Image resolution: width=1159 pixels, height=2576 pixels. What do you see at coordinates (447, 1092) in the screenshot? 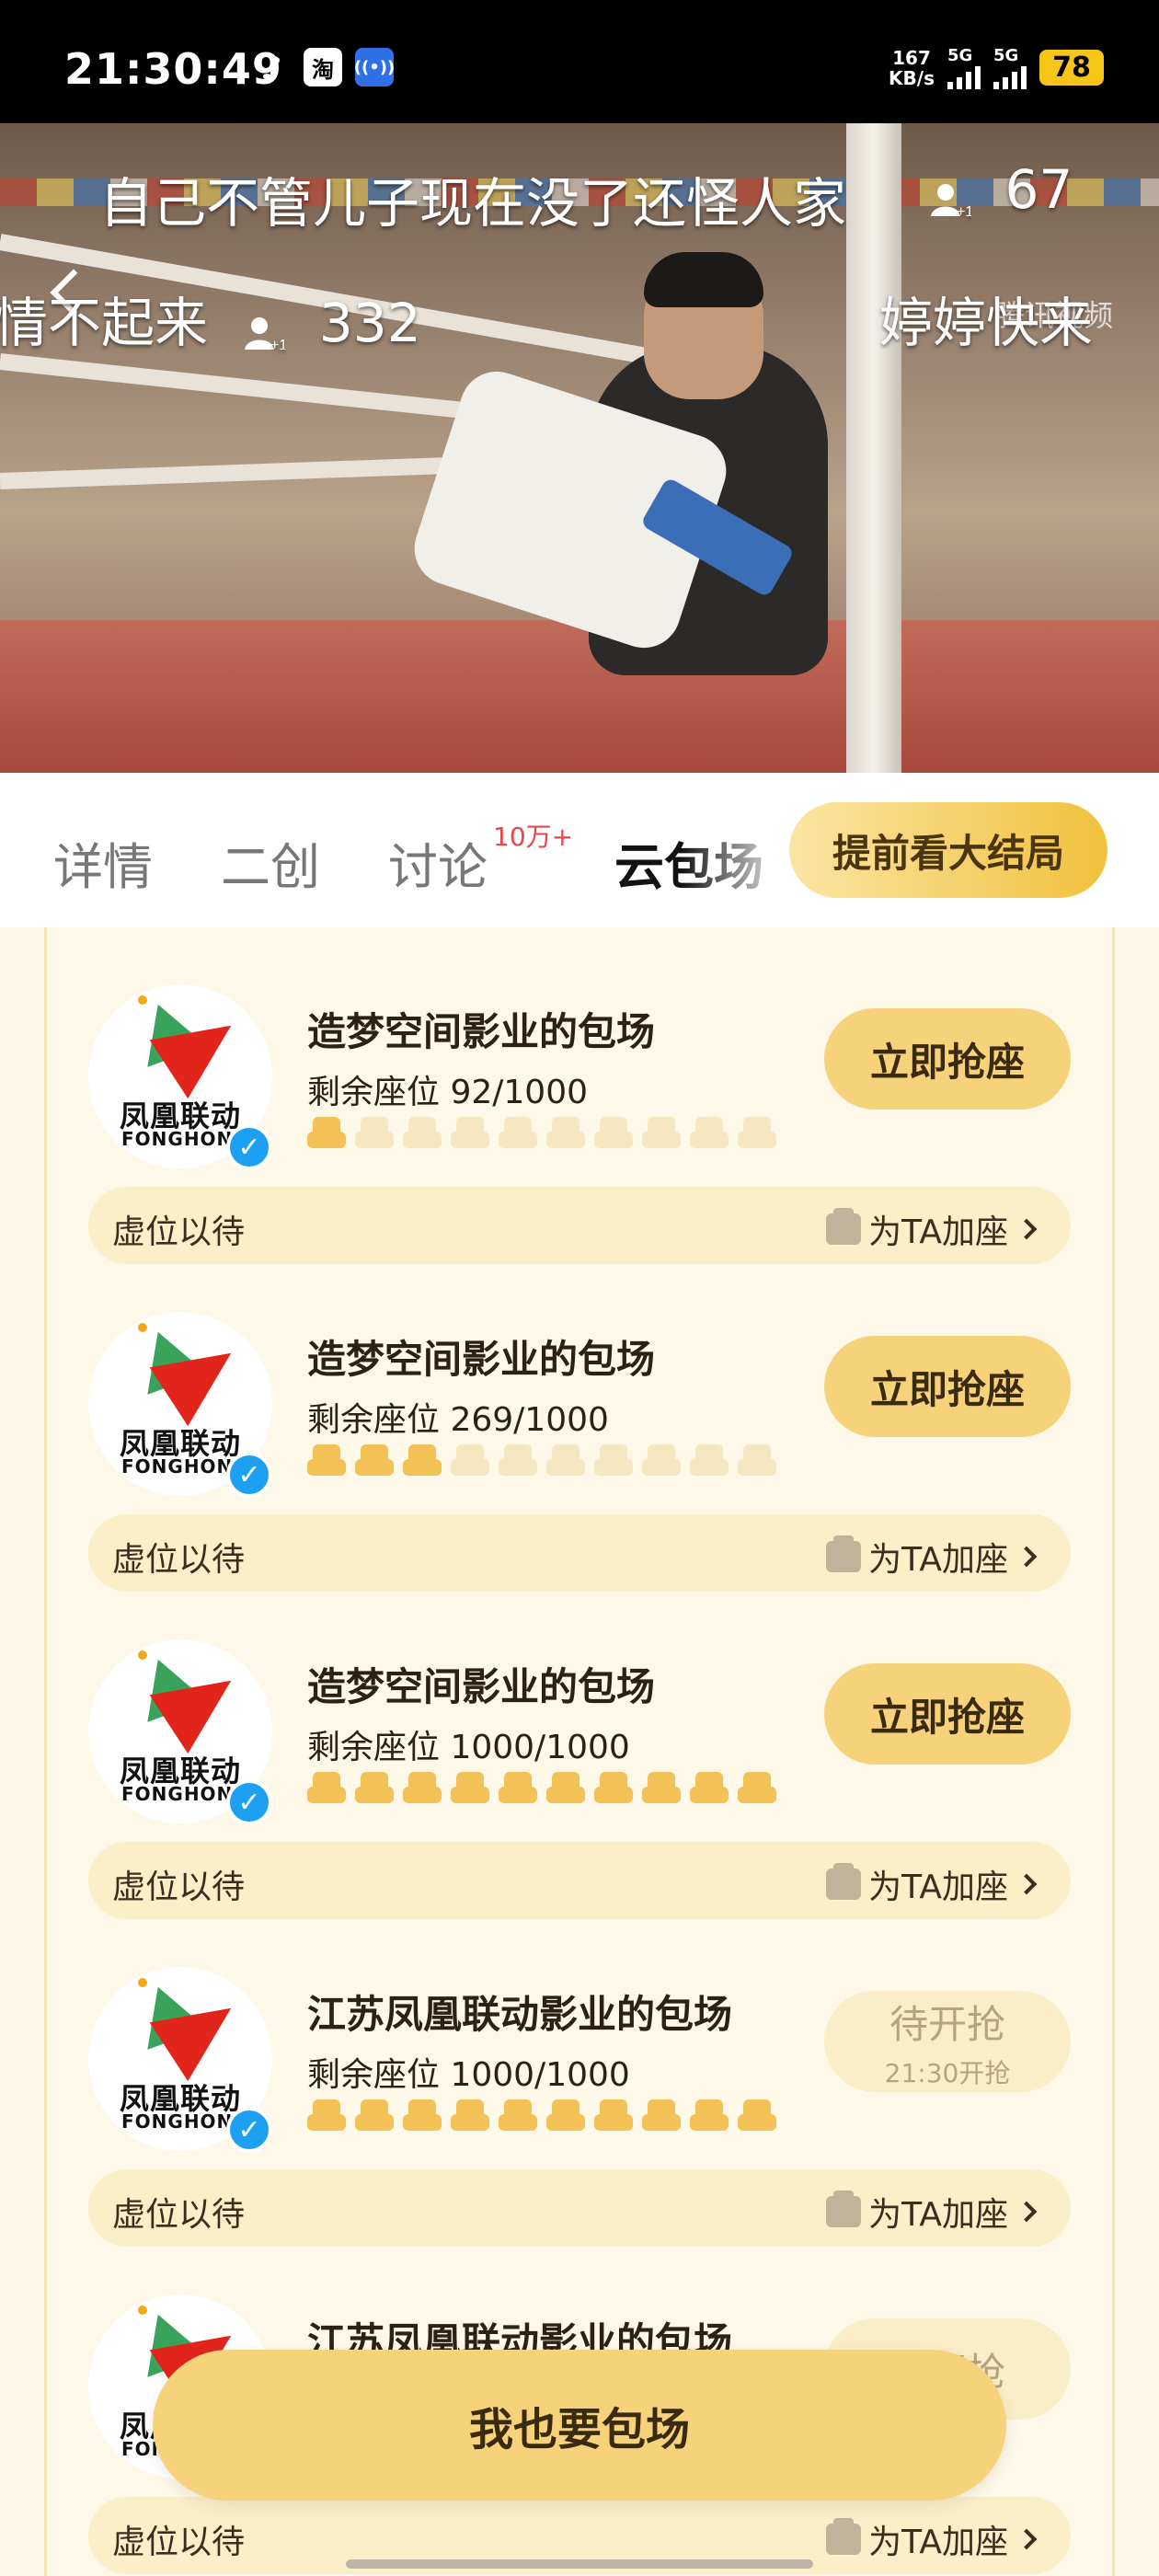
I see `remaining-seats: 剩余座位 92/1000` at bounding box center [447, 1092].